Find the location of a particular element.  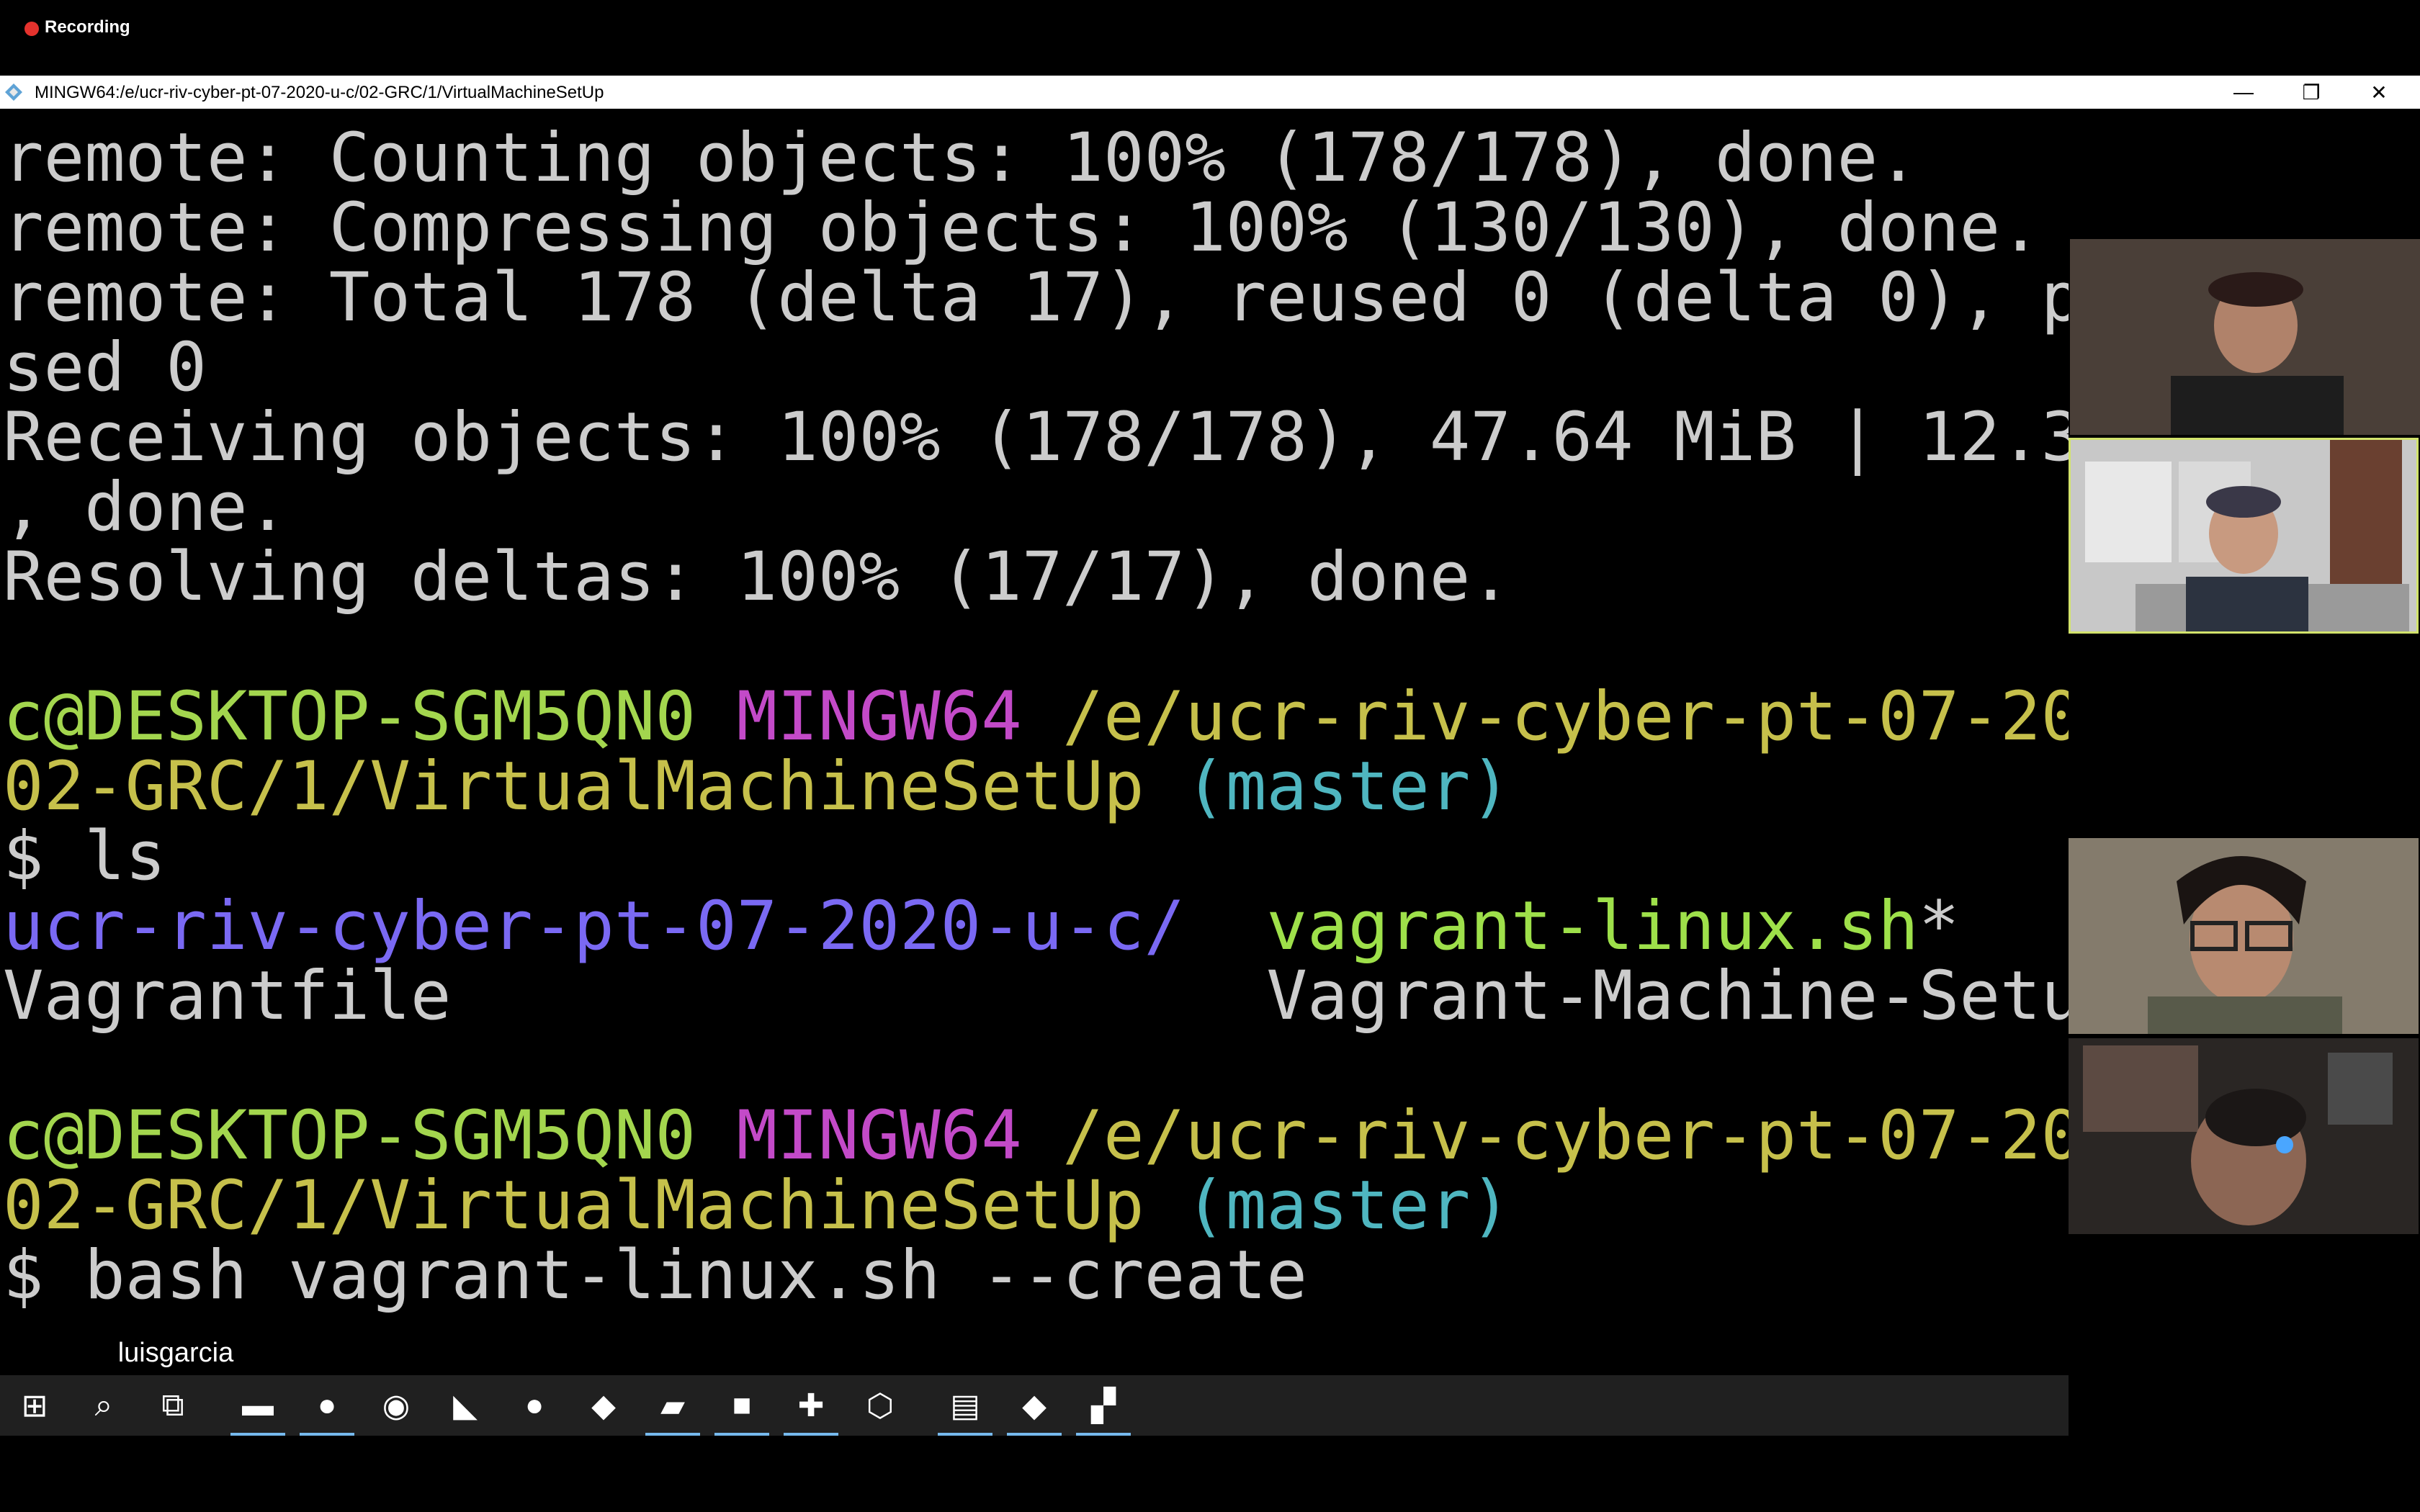

taskbar-vscode-button: ◣ is located at coordinates (465, 1405).